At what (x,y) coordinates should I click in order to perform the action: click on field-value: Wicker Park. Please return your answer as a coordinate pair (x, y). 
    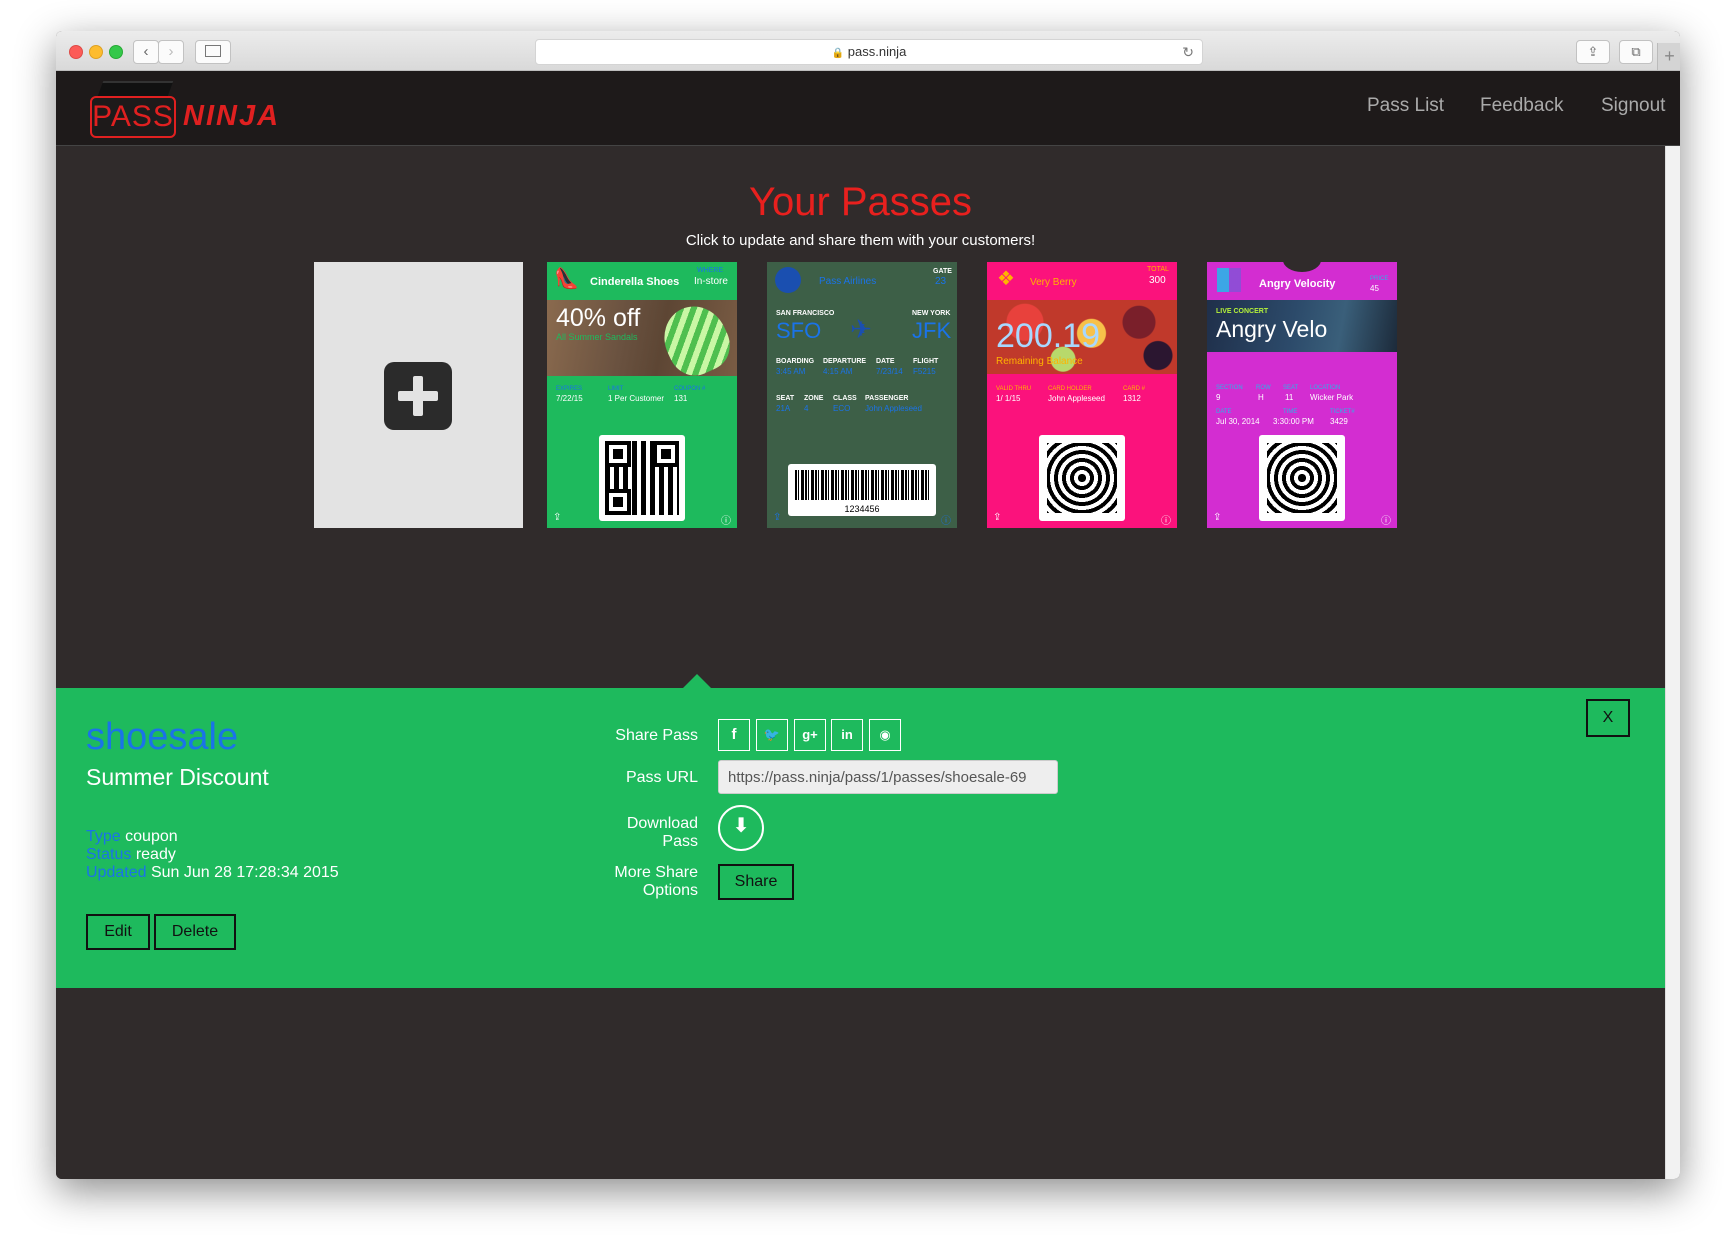
    Looking at the image, I should click on (1332, 397).